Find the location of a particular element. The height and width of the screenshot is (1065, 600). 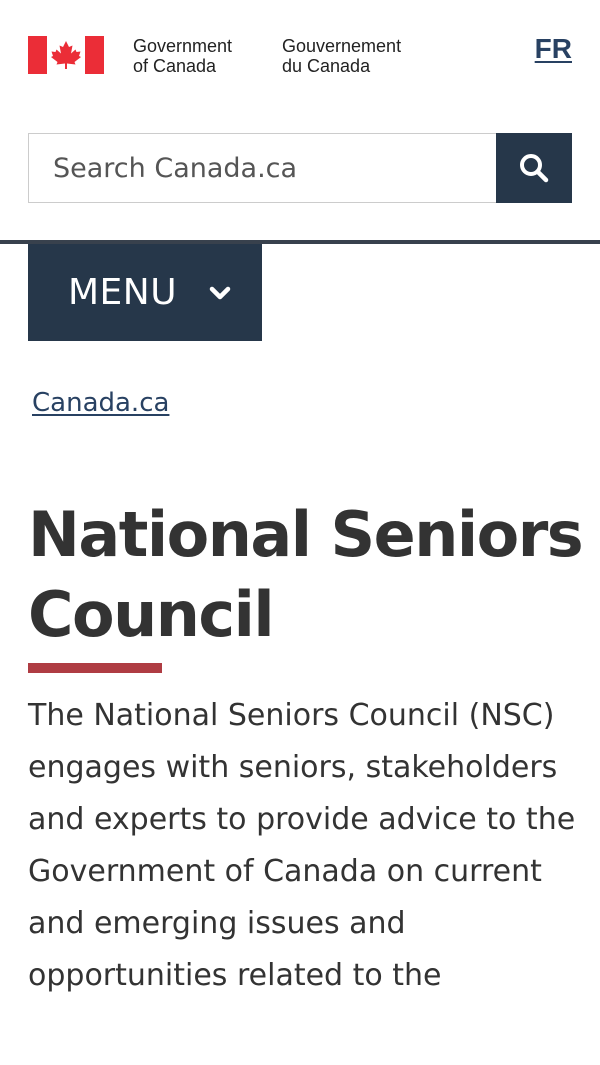

signature-fr-line1: Gouvernement is located at coordinates (342, 46).